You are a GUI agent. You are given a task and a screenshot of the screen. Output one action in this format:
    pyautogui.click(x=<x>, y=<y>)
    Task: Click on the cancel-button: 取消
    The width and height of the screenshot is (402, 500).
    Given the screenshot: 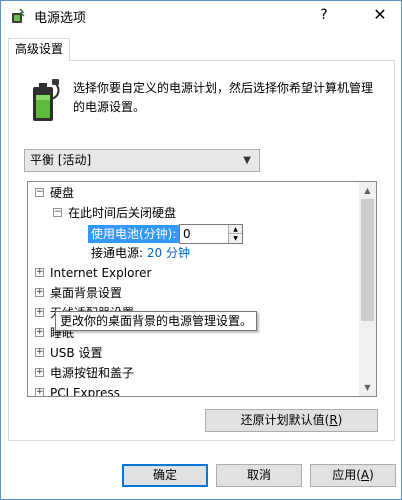 What is the action you would take?
    pyautogui.click(x=259, y=475)
    